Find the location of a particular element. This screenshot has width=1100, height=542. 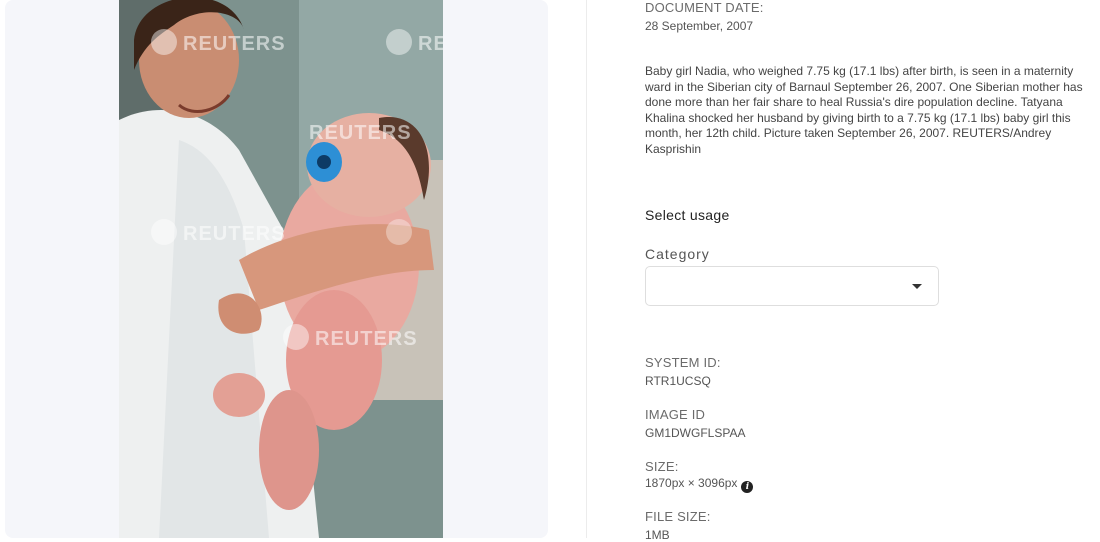

image-id-label: IMAGE ID is located at coordinates (675, 414).